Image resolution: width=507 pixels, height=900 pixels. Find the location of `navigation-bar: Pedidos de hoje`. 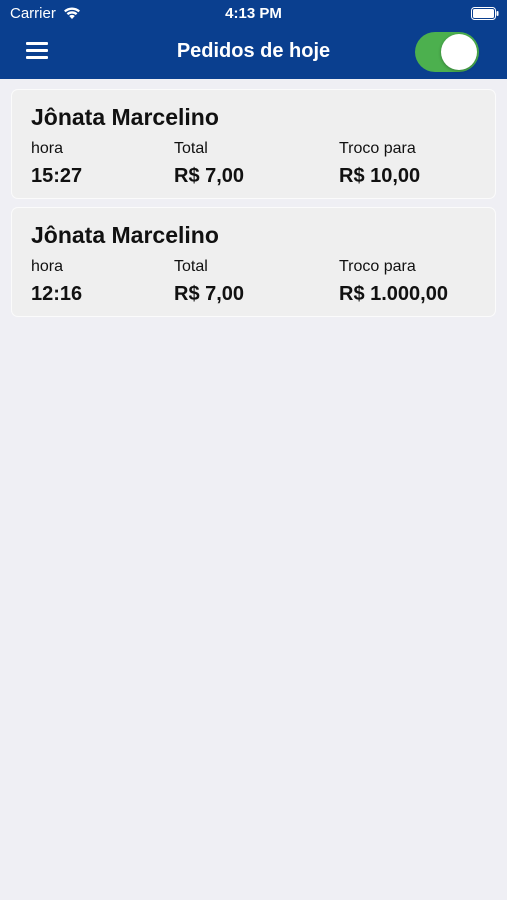

navigation-bar: Pedidos de hoje is located at coordinates (253, 53).